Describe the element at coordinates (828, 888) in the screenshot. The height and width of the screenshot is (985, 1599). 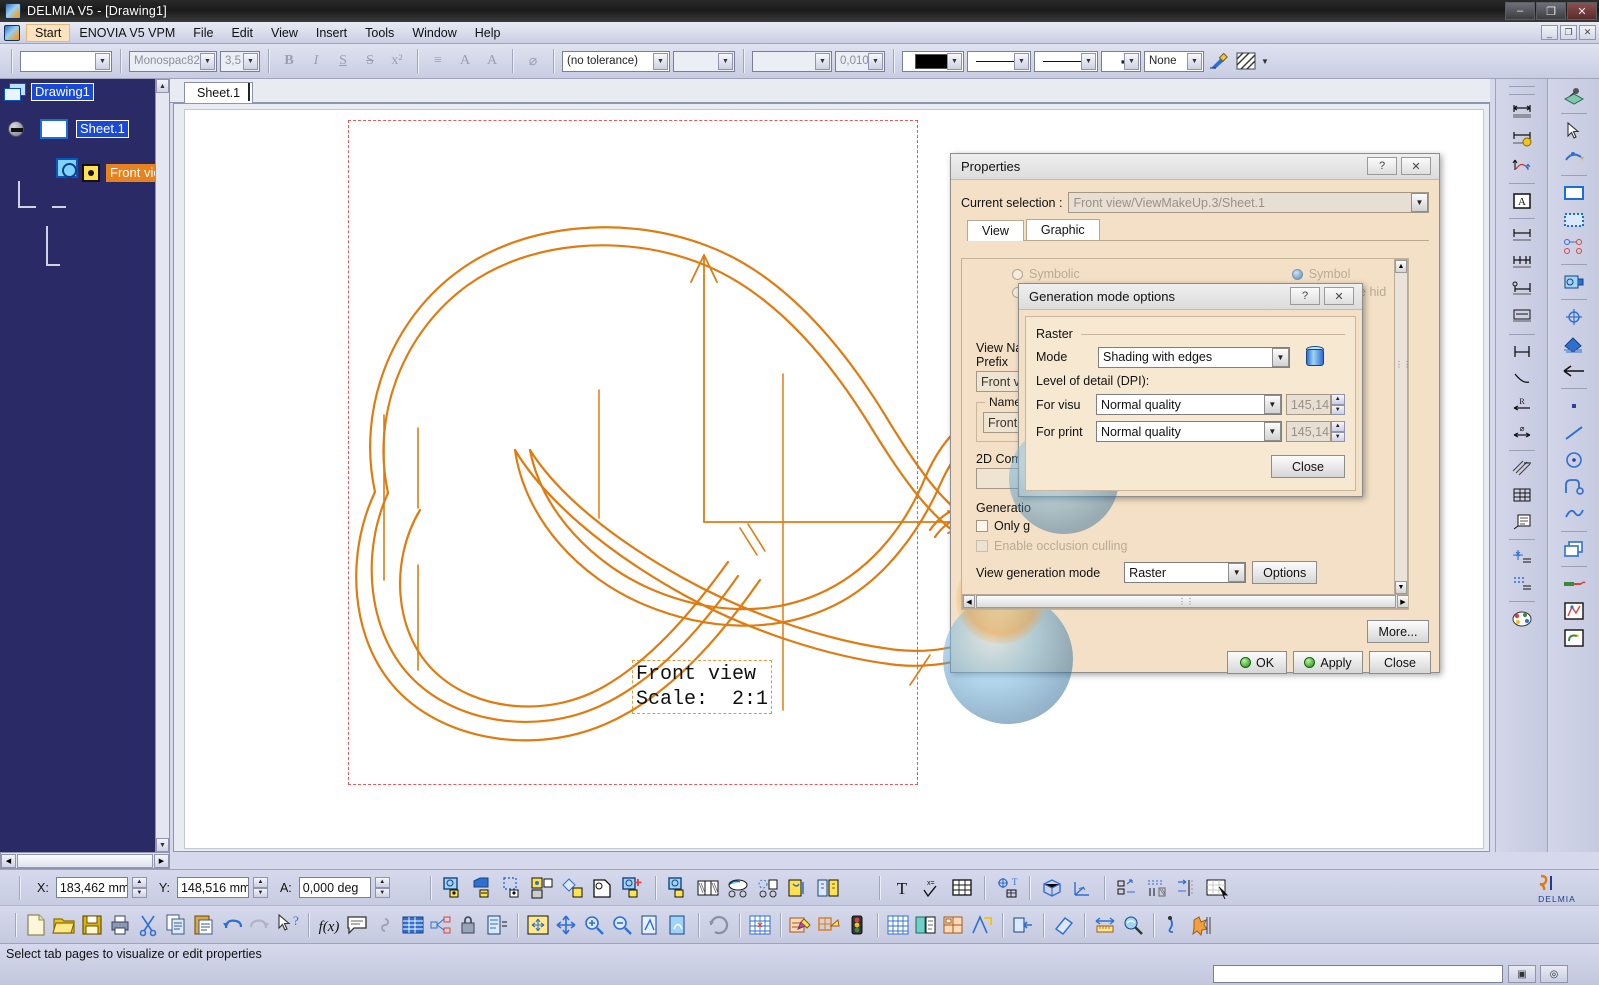
I see `view-wizard-icon` at that location.